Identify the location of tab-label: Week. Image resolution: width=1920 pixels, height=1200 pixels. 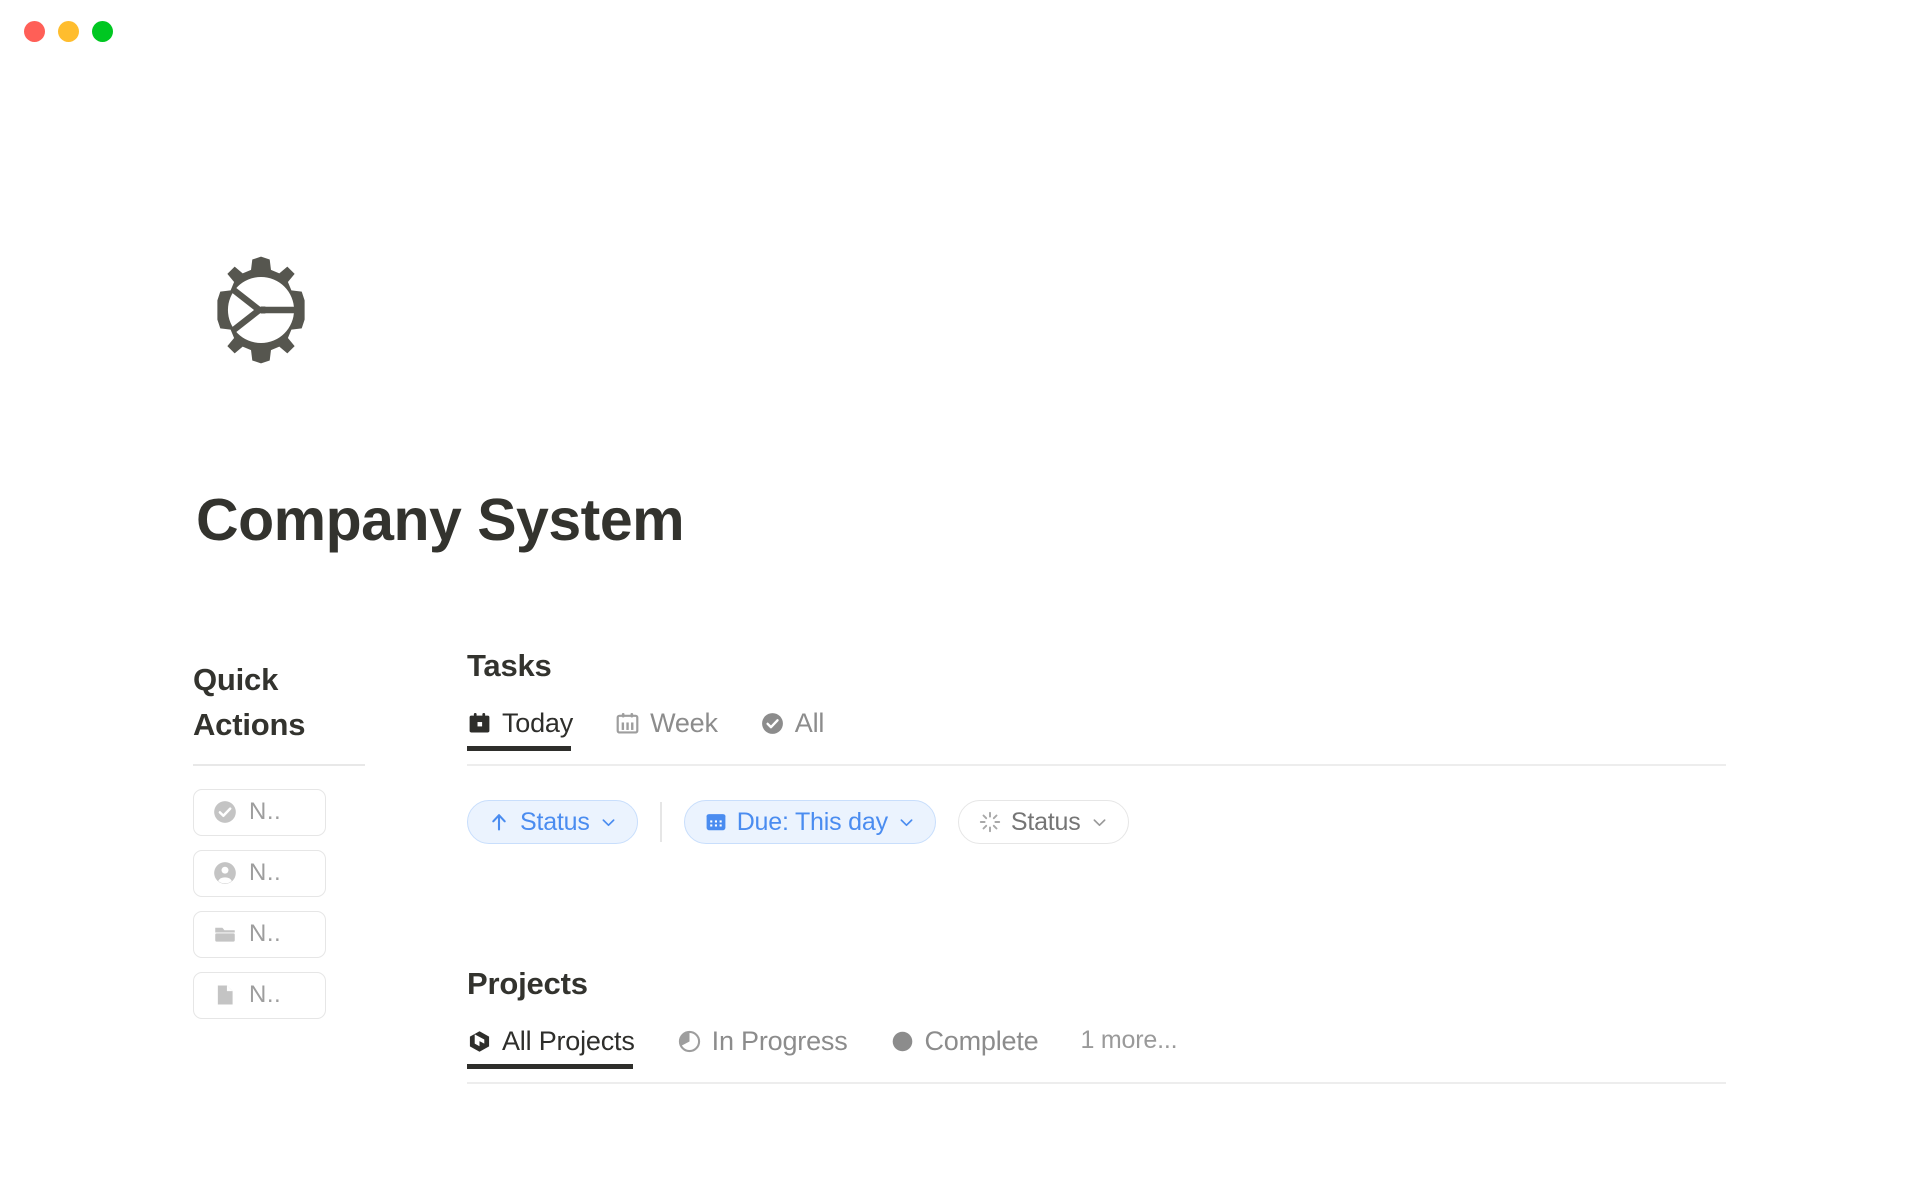
(684, 723).